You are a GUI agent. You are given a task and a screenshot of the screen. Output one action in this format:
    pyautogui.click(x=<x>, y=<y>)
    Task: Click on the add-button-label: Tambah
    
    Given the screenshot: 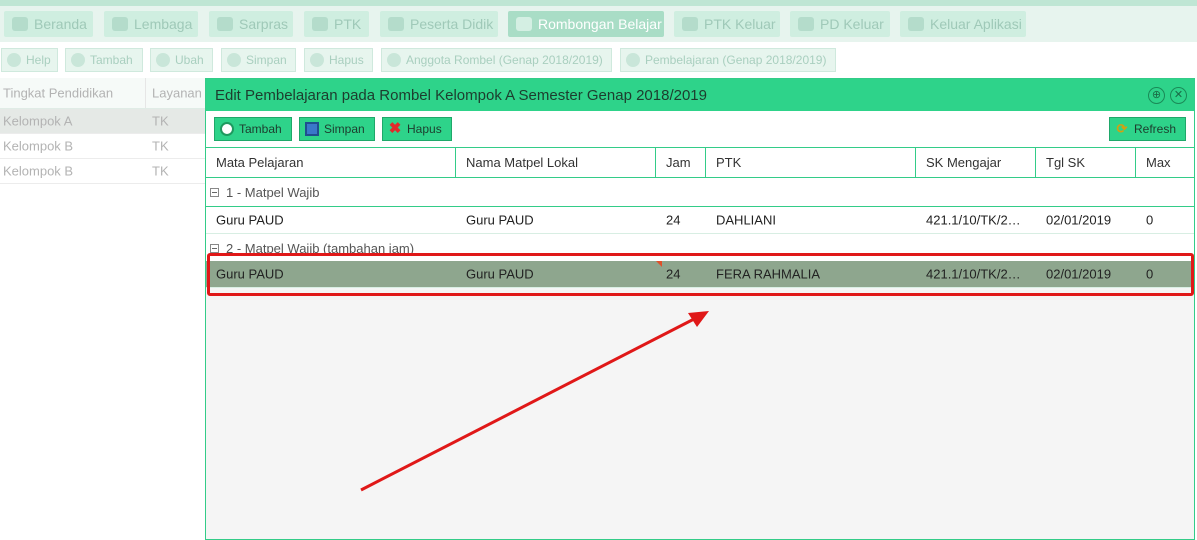 What is the action you would take?
    pyautogui.click(x=111, y=60)
    